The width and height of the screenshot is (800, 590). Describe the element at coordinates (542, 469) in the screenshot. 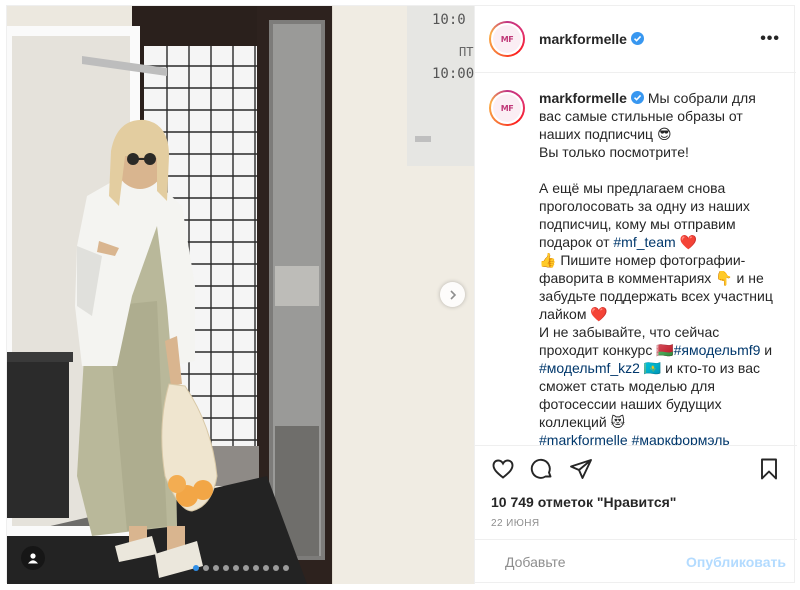

I see `comment-icon` at that location.